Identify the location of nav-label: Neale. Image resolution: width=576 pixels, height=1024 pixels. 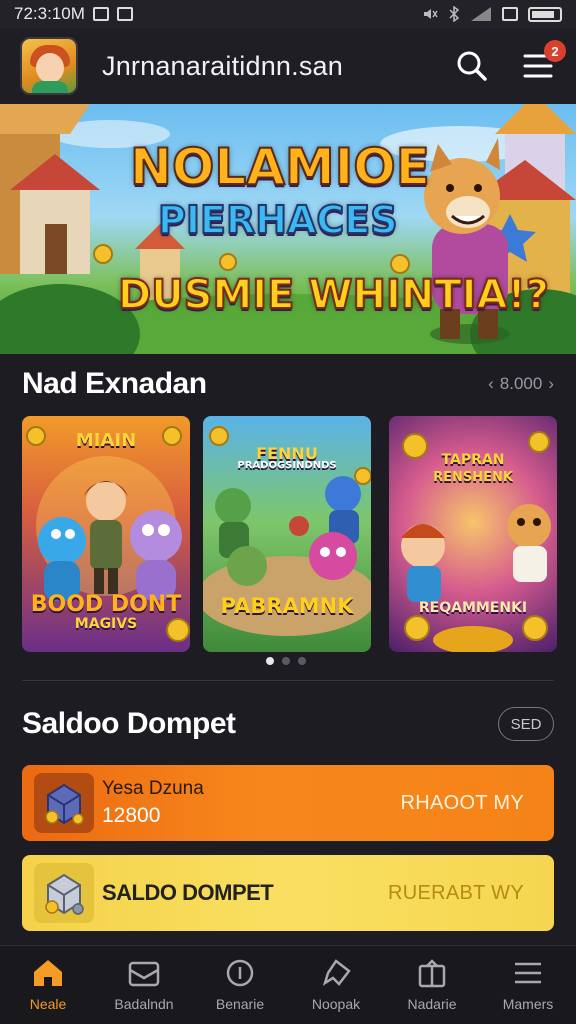
(48, 1004).